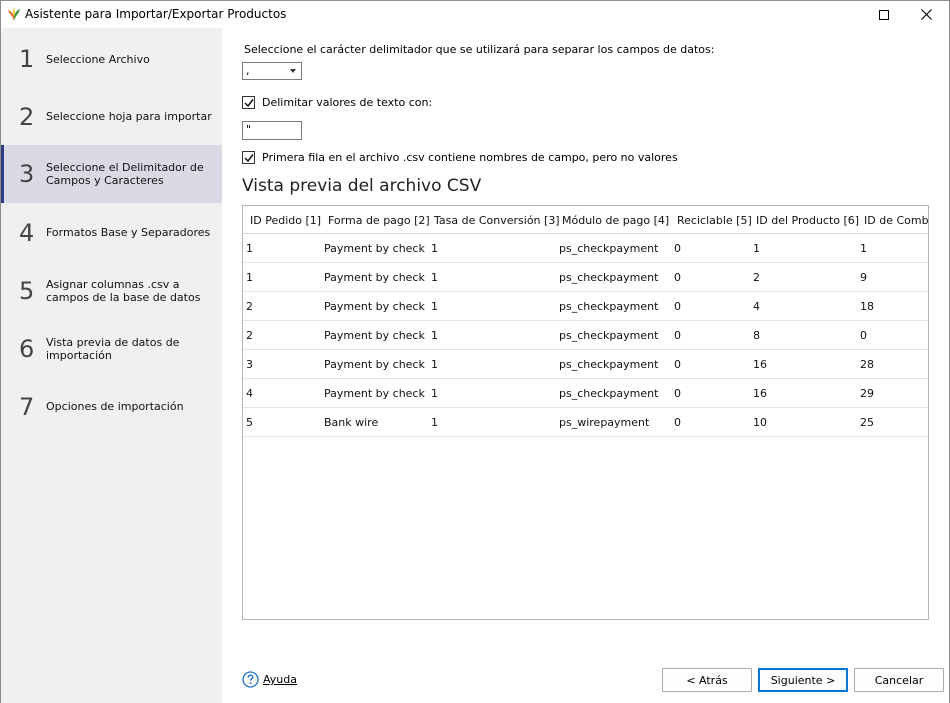  Describe the element at coordinates (249, 422) in the screenshot. I see `table-cell: 5` at that location.